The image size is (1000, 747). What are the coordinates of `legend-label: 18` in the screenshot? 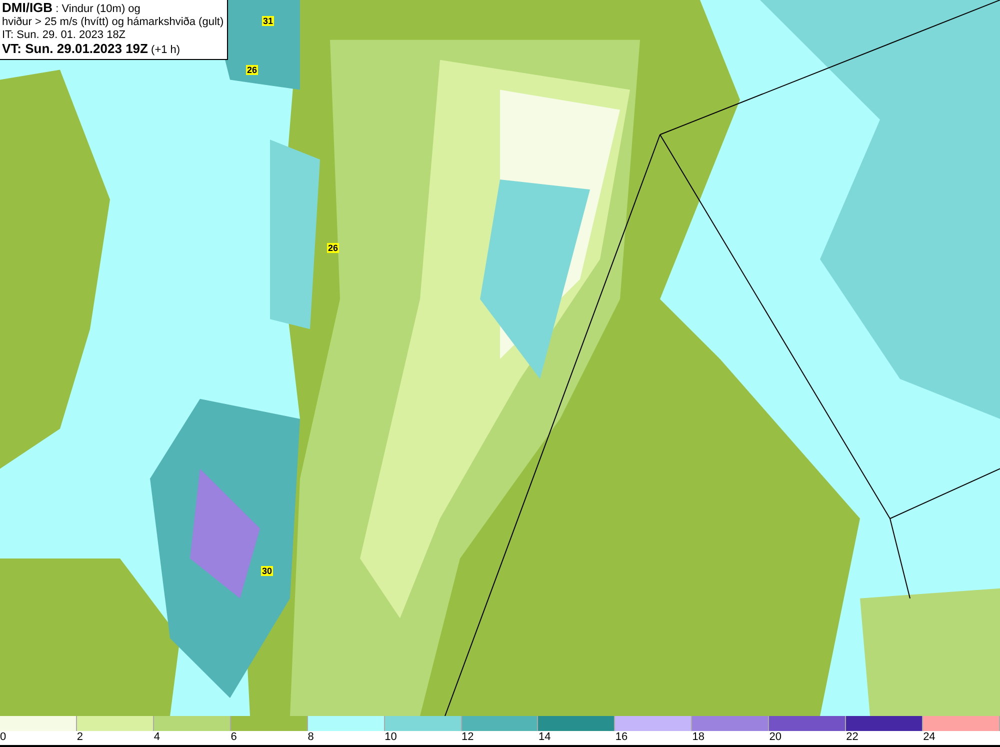 It's located at (698, 737).